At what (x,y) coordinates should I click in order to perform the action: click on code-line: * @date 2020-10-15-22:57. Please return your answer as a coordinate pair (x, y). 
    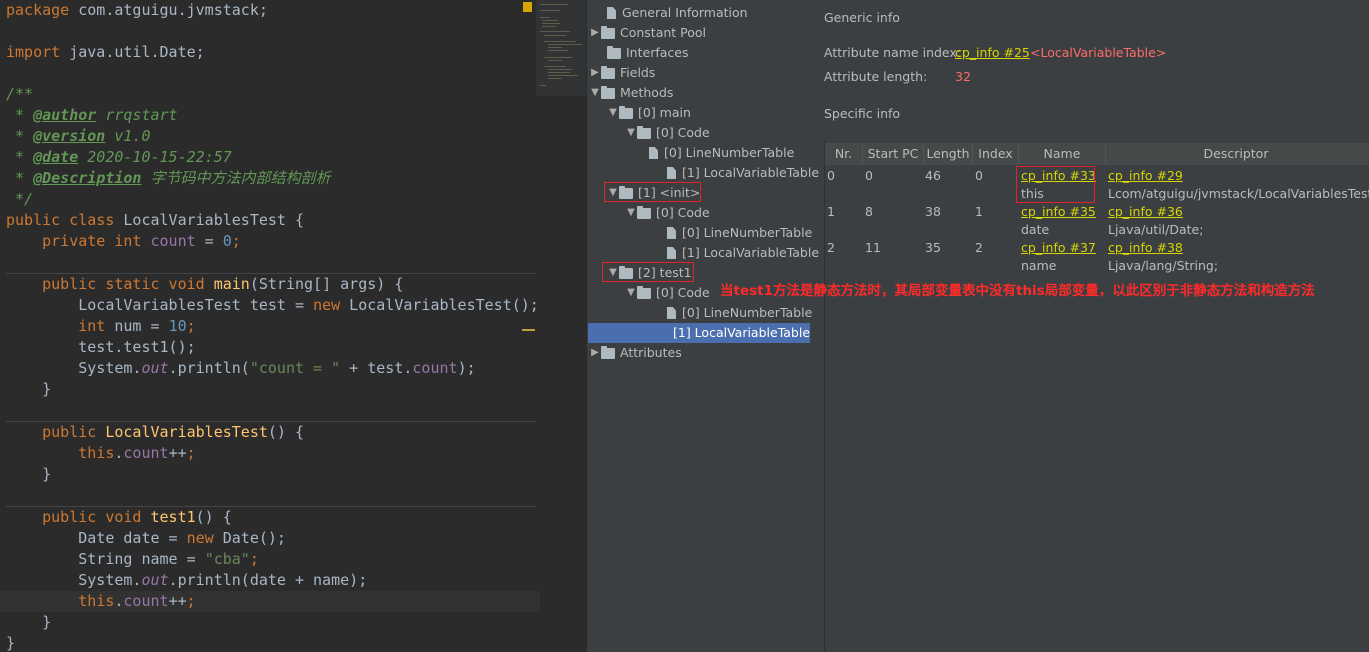
    Looking at the image, I should click on (119, 157).